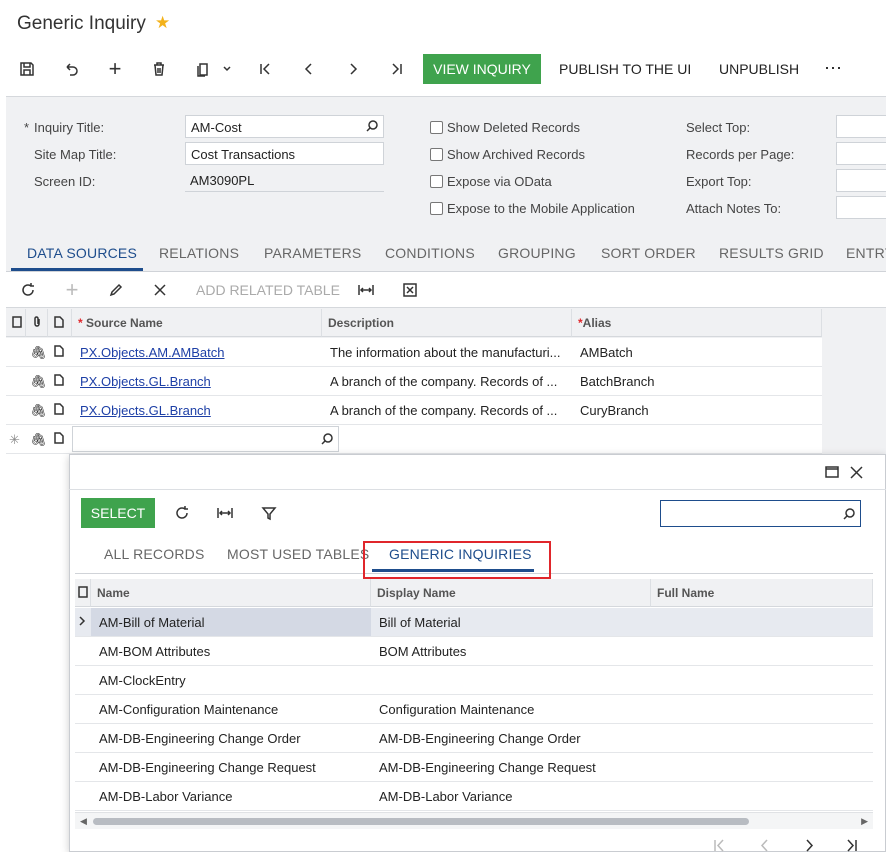 Image resolution: width=886 pixels, height=852 pixels. Describe the element at coordinates (154, 554) in the screenshot. I see `tab-all-records: ALL RECORDS` at that location.